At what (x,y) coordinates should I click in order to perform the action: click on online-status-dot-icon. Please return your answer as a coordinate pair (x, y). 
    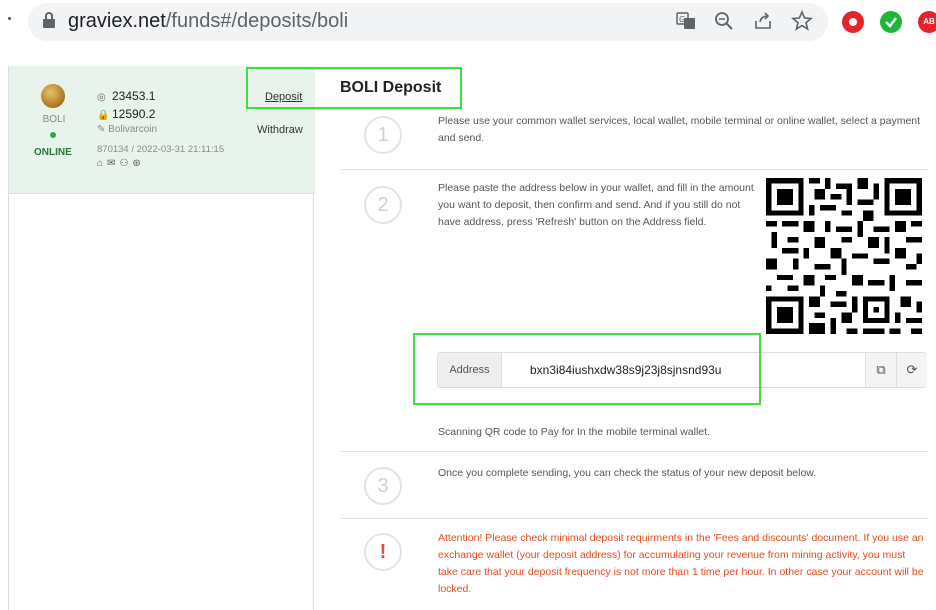
    Looking at the image, I should click on (53, 135).